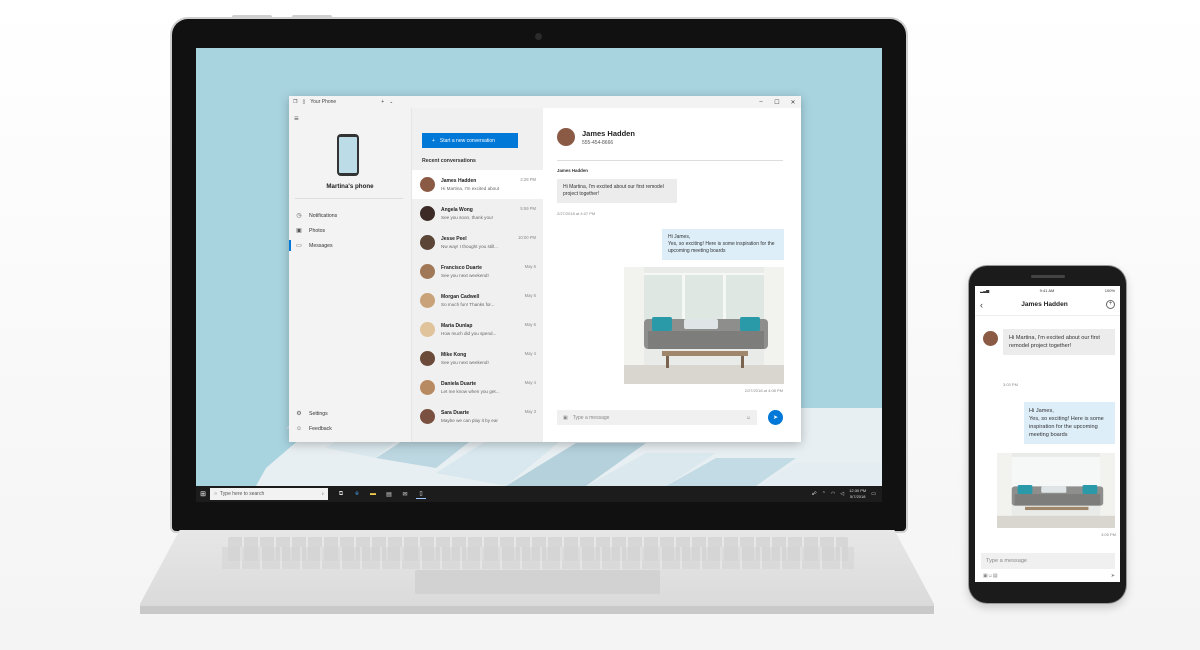  I want to click on your-phone-taskbar-icon: ▯, so click(421, 494).